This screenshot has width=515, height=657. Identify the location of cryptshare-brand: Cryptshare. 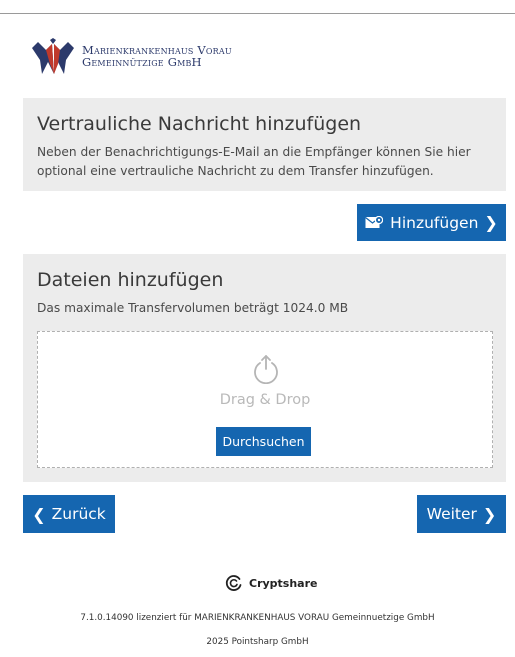
(271, 583).